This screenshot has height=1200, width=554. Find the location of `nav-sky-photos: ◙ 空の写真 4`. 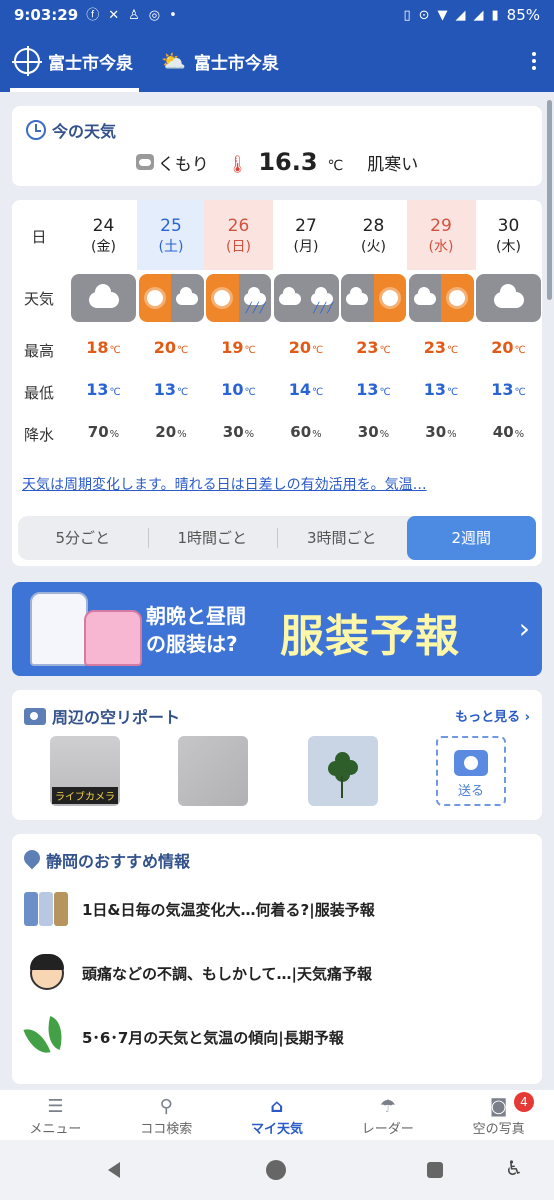

nav-sky-photos: ◙ 空の写真 4 is located at coordinates (498, 1115).